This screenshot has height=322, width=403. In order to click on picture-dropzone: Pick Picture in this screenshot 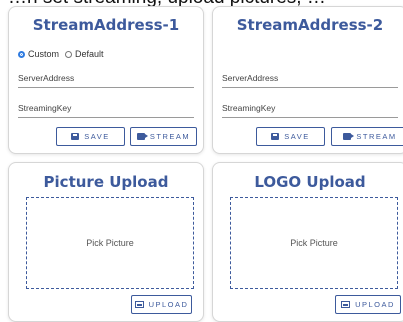, I will do `click(110, 243)`.